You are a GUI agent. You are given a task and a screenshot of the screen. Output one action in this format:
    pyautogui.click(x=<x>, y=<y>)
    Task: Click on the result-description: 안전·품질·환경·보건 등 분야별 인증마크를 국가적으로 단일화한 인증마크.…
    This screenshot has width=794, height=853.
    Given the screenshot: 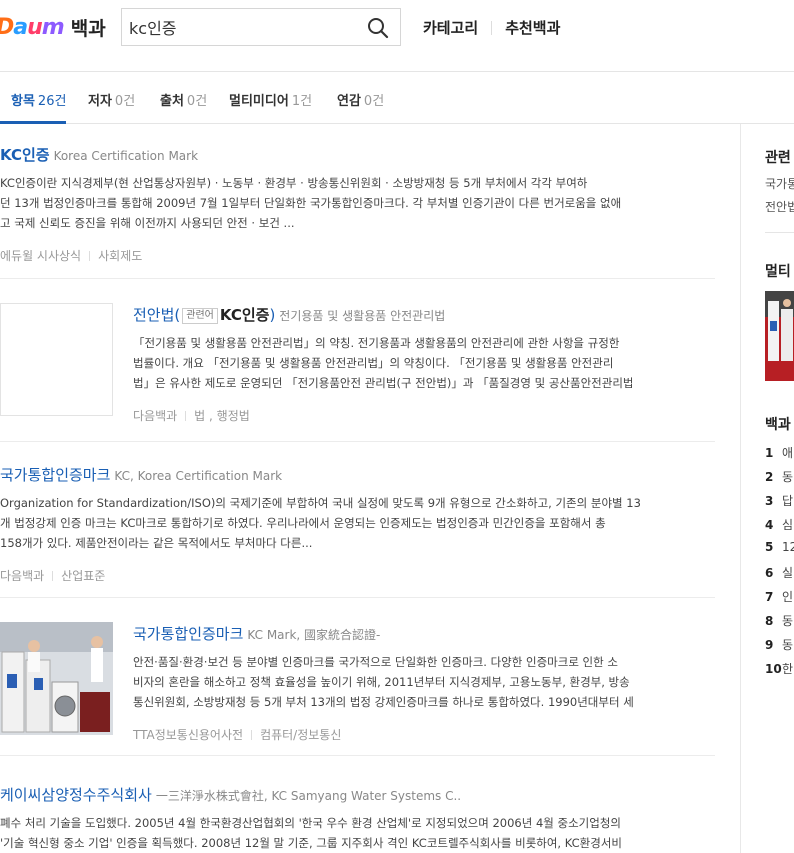 What is the action you would take?
    pyautogui.click(x=418, y=682)
    